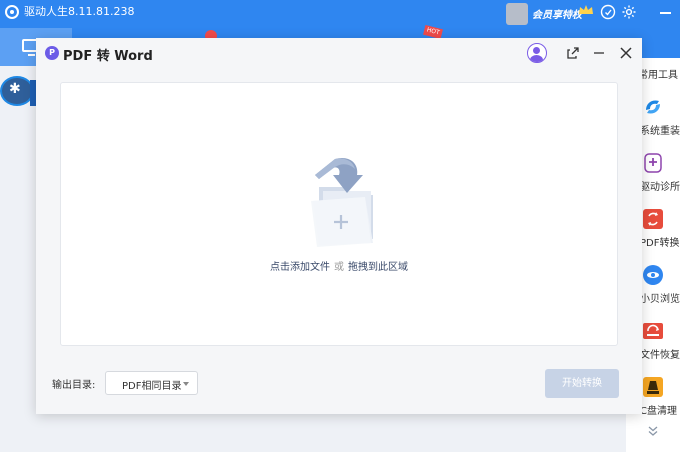  Describe the element at coordinates (629, 12) in the screenshot. I see `settings-gear-icon` at that location.